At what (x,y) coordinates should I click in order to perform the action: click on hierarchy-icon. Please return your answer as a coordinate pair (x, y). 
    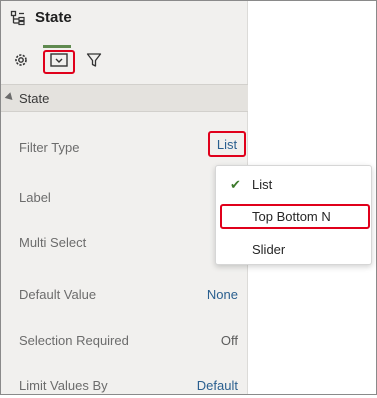
    Looking at the image, I should click on (18, 18).